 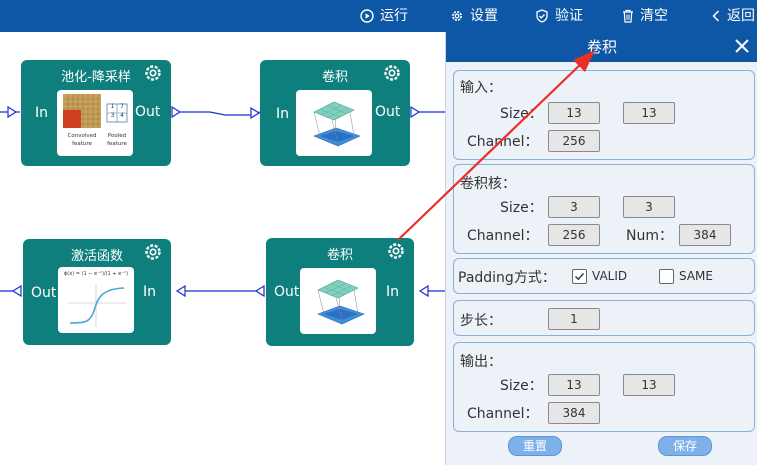 I want to click on padding-valid-label: VALID, so click(x=609, y=276).